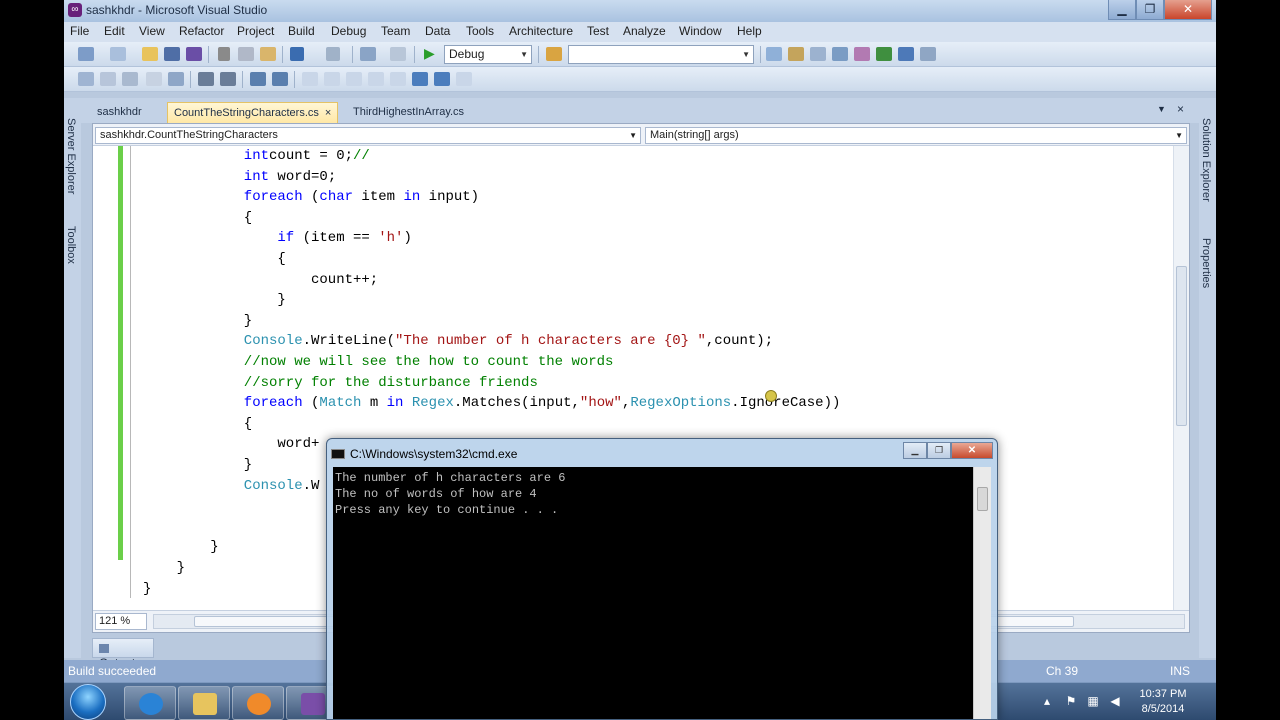 This screenshot has width=1280, height=720. Describe the element at coordinates (255, 31) in the screenshot. I see `menu-project: Project` at that location.